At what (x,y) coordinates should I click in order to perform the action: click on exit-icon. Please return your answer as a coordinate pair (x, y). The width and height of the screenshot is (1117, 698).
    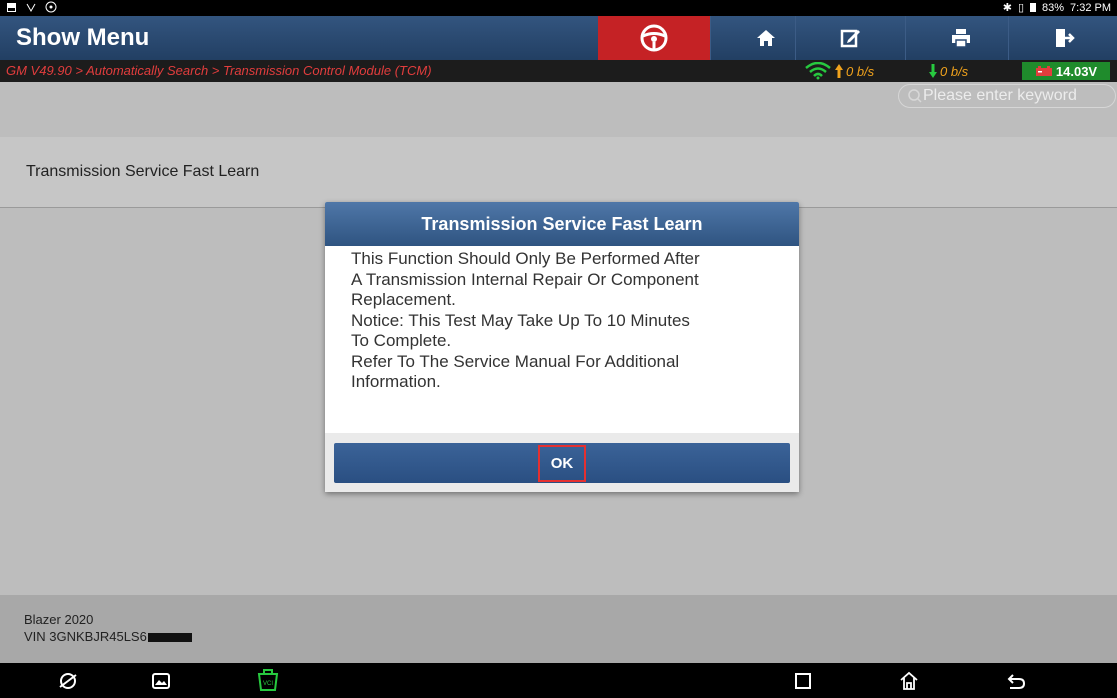
    Looking at the image, I should click on (1065, 38).